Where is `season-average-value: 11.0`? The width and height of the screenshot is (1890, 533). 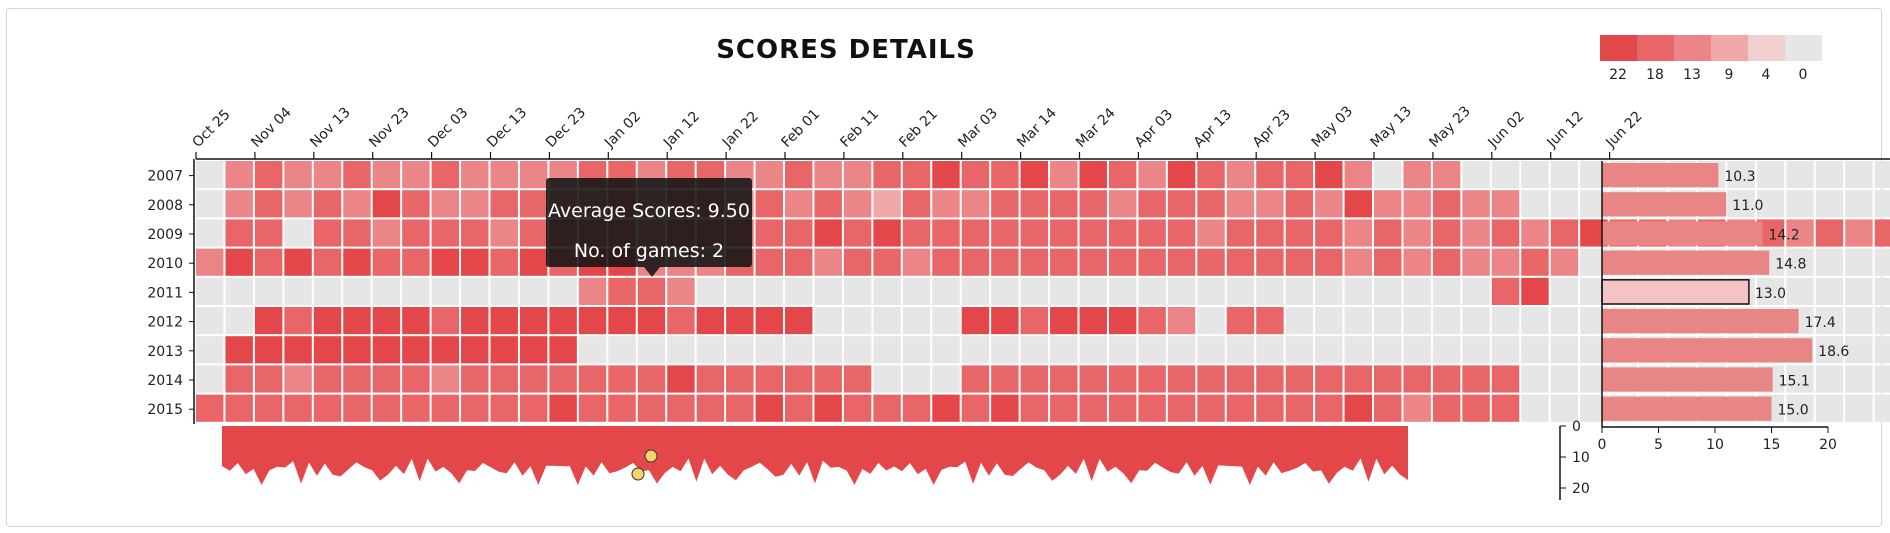
season-average-value: 11.0 is located at coordinates (1747, 206).